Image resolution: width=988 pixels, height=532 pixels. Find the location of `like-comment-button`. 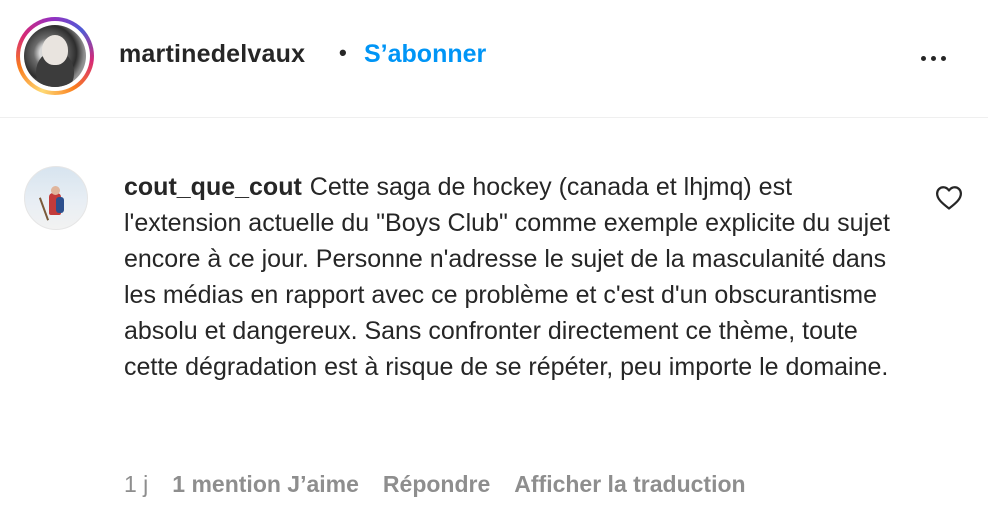

like-comment-button is located at coordinates (949, 197).